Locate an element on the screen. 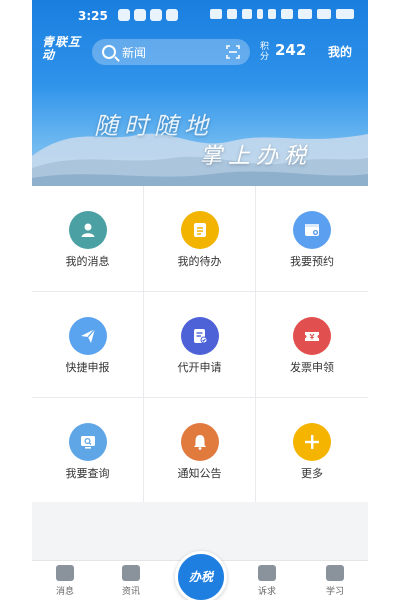 Image resolution: width=400 pixels, height=600 pixels. nav-item-messages: 消息 is located at coordinates (65, 581).